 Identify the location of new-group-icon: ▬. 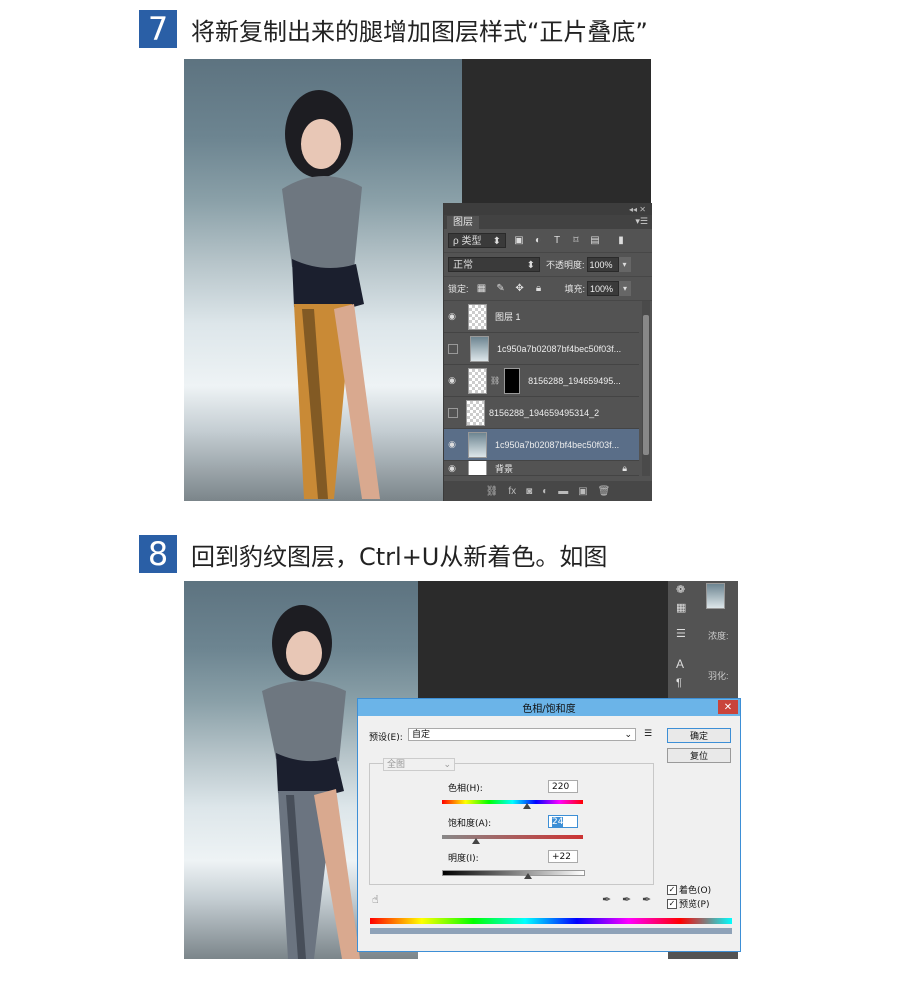
(563, 491).